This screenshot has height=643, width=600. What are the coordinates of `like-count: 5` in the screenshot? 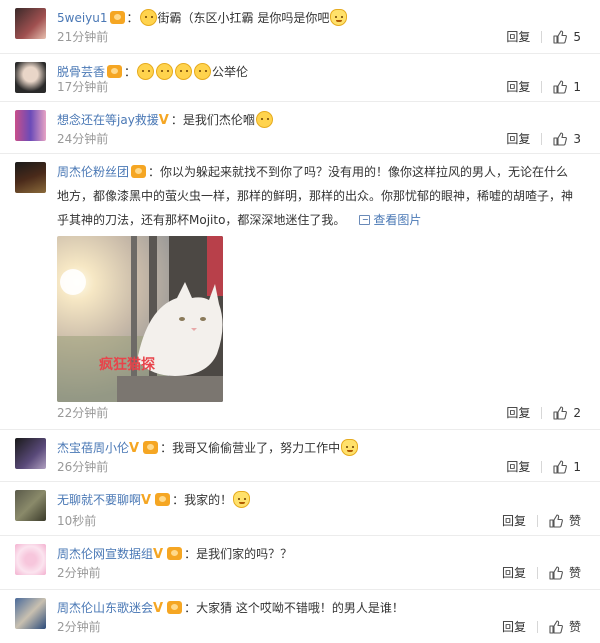 It's located at (577, 36).